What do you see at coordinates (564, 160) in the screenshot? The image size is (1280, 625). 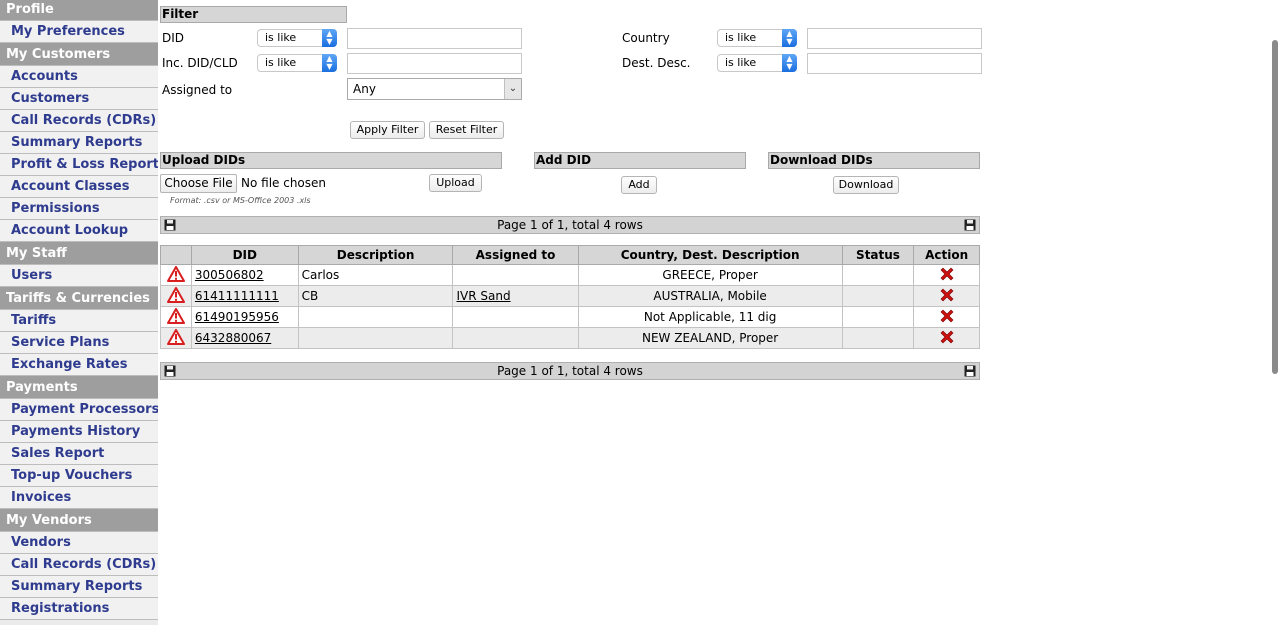 I see `add-did-title: Add DID` at bounding box center [564, 160].